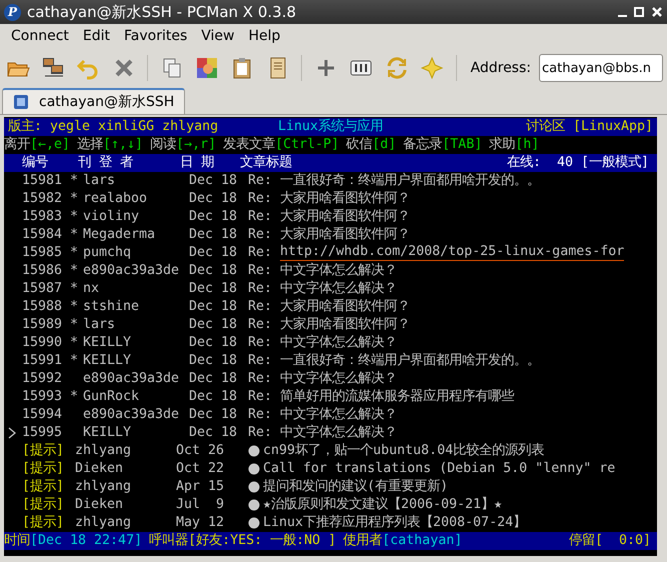 Image resolution: width=667 pixels, height=562 pixels. I want to click on help-key: [↑,↓], so click(123, 145).